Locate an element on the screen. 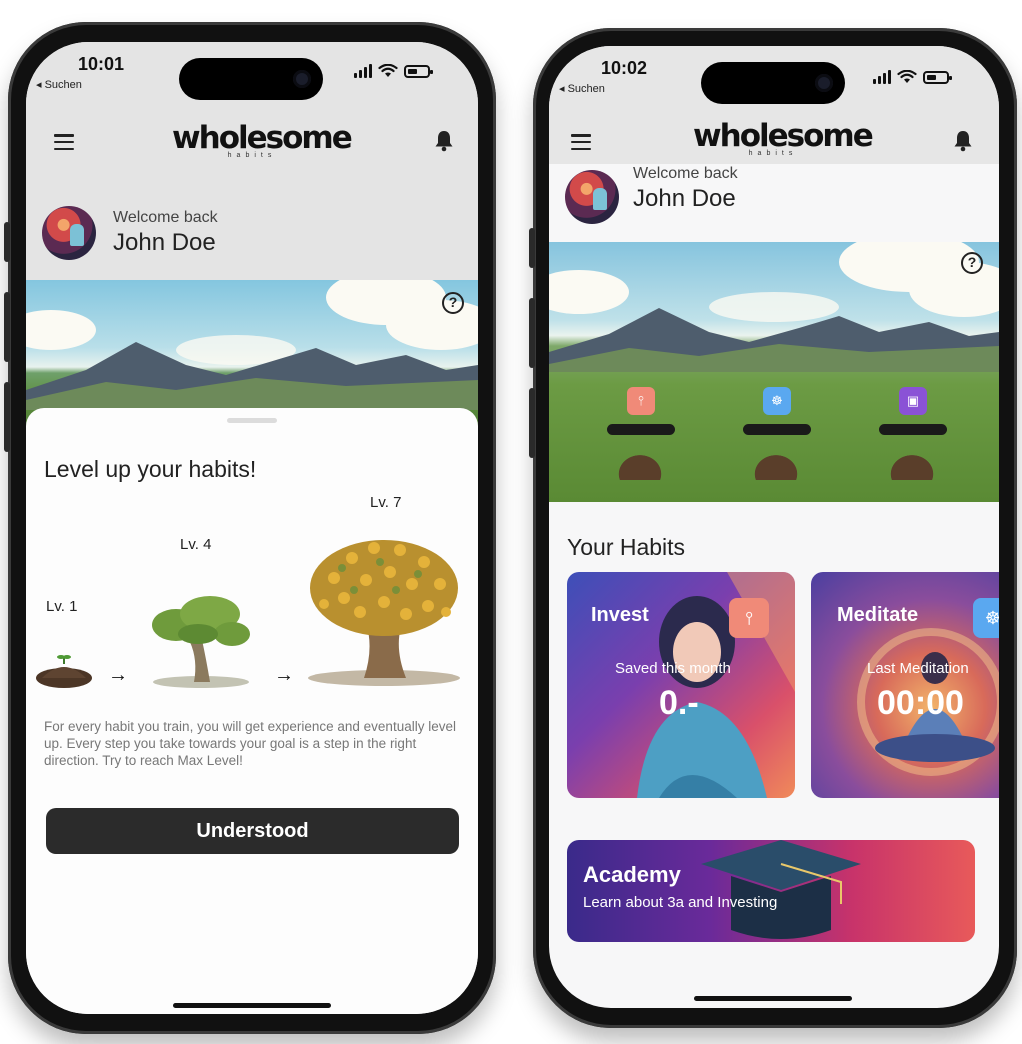  meditate-card-value: 00:00 is located at coordinates (920, 703).